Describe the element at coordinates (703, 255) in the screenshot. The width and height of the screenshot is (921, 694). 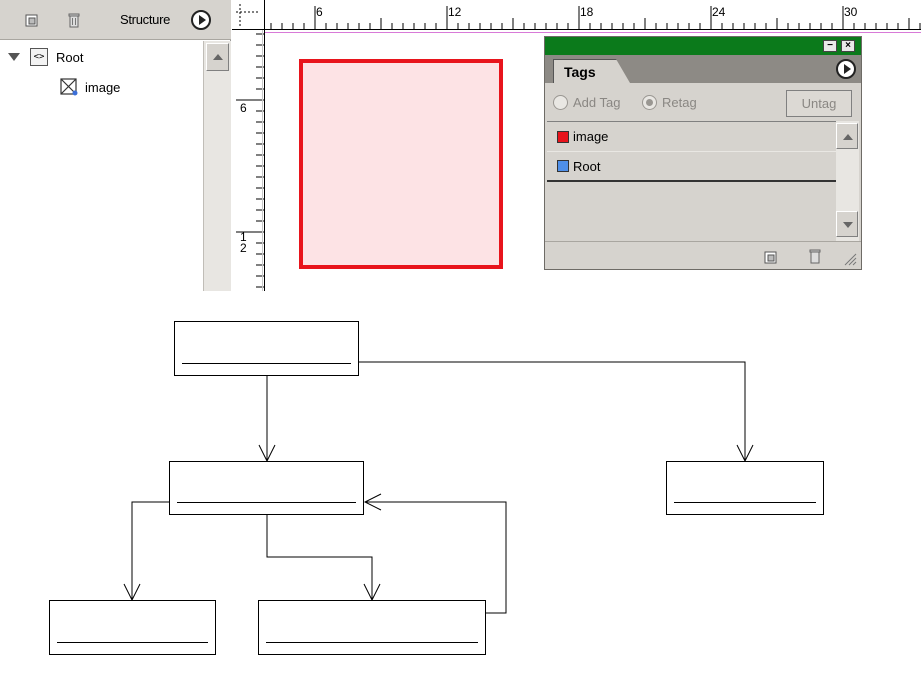
I see `tags-panel-footer` at that location.